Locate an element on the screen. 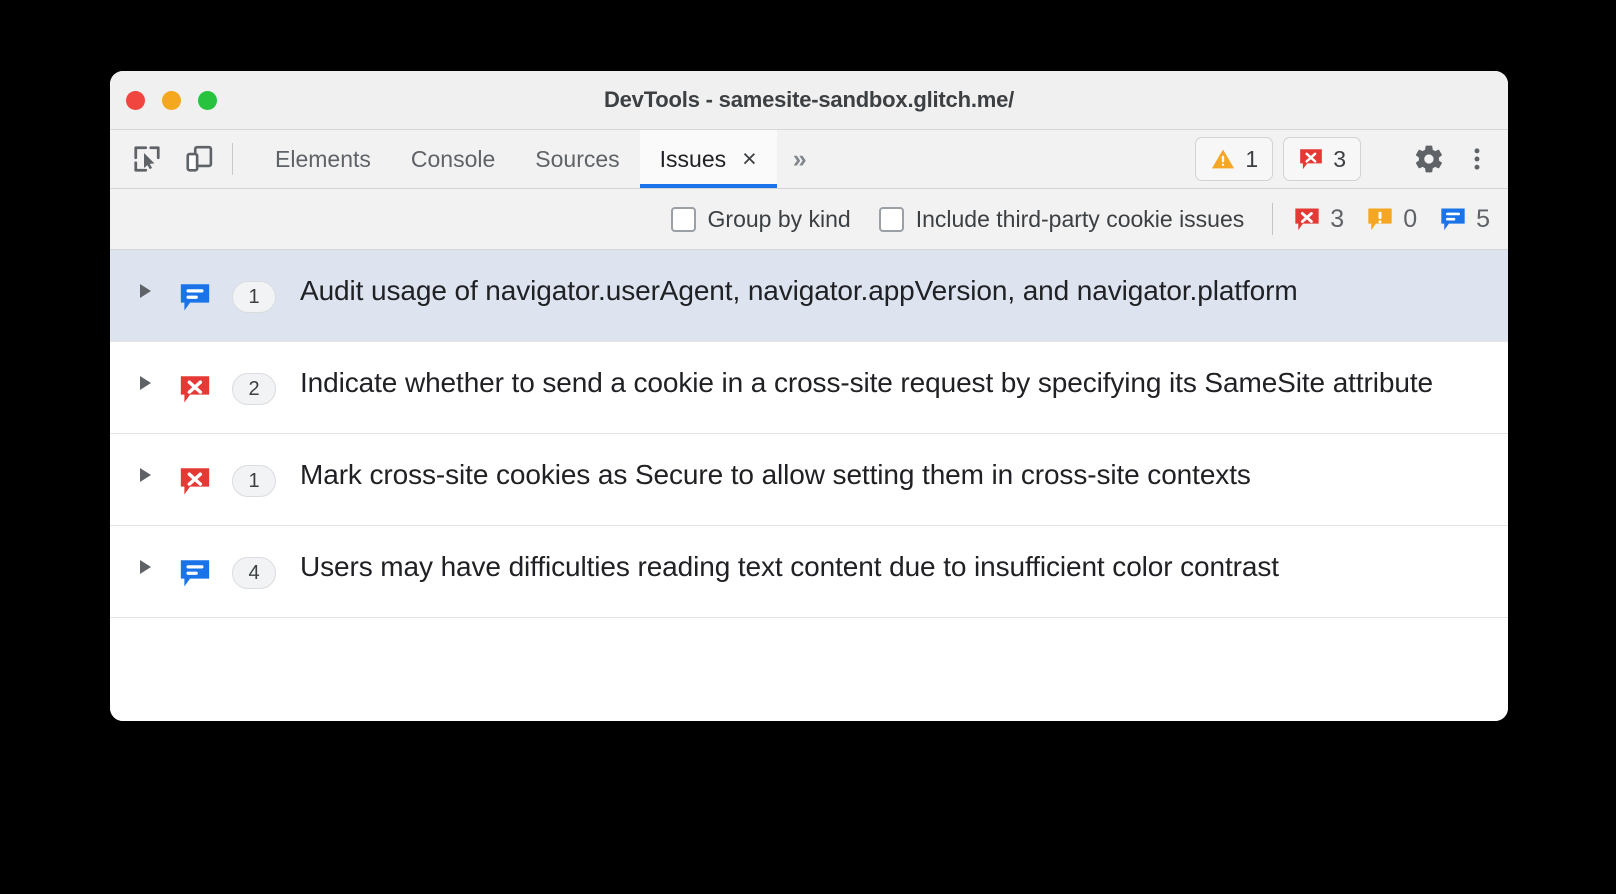 The image size is (1616, 894). error-count-badge: 3 is located at coordinates (1318, 219).